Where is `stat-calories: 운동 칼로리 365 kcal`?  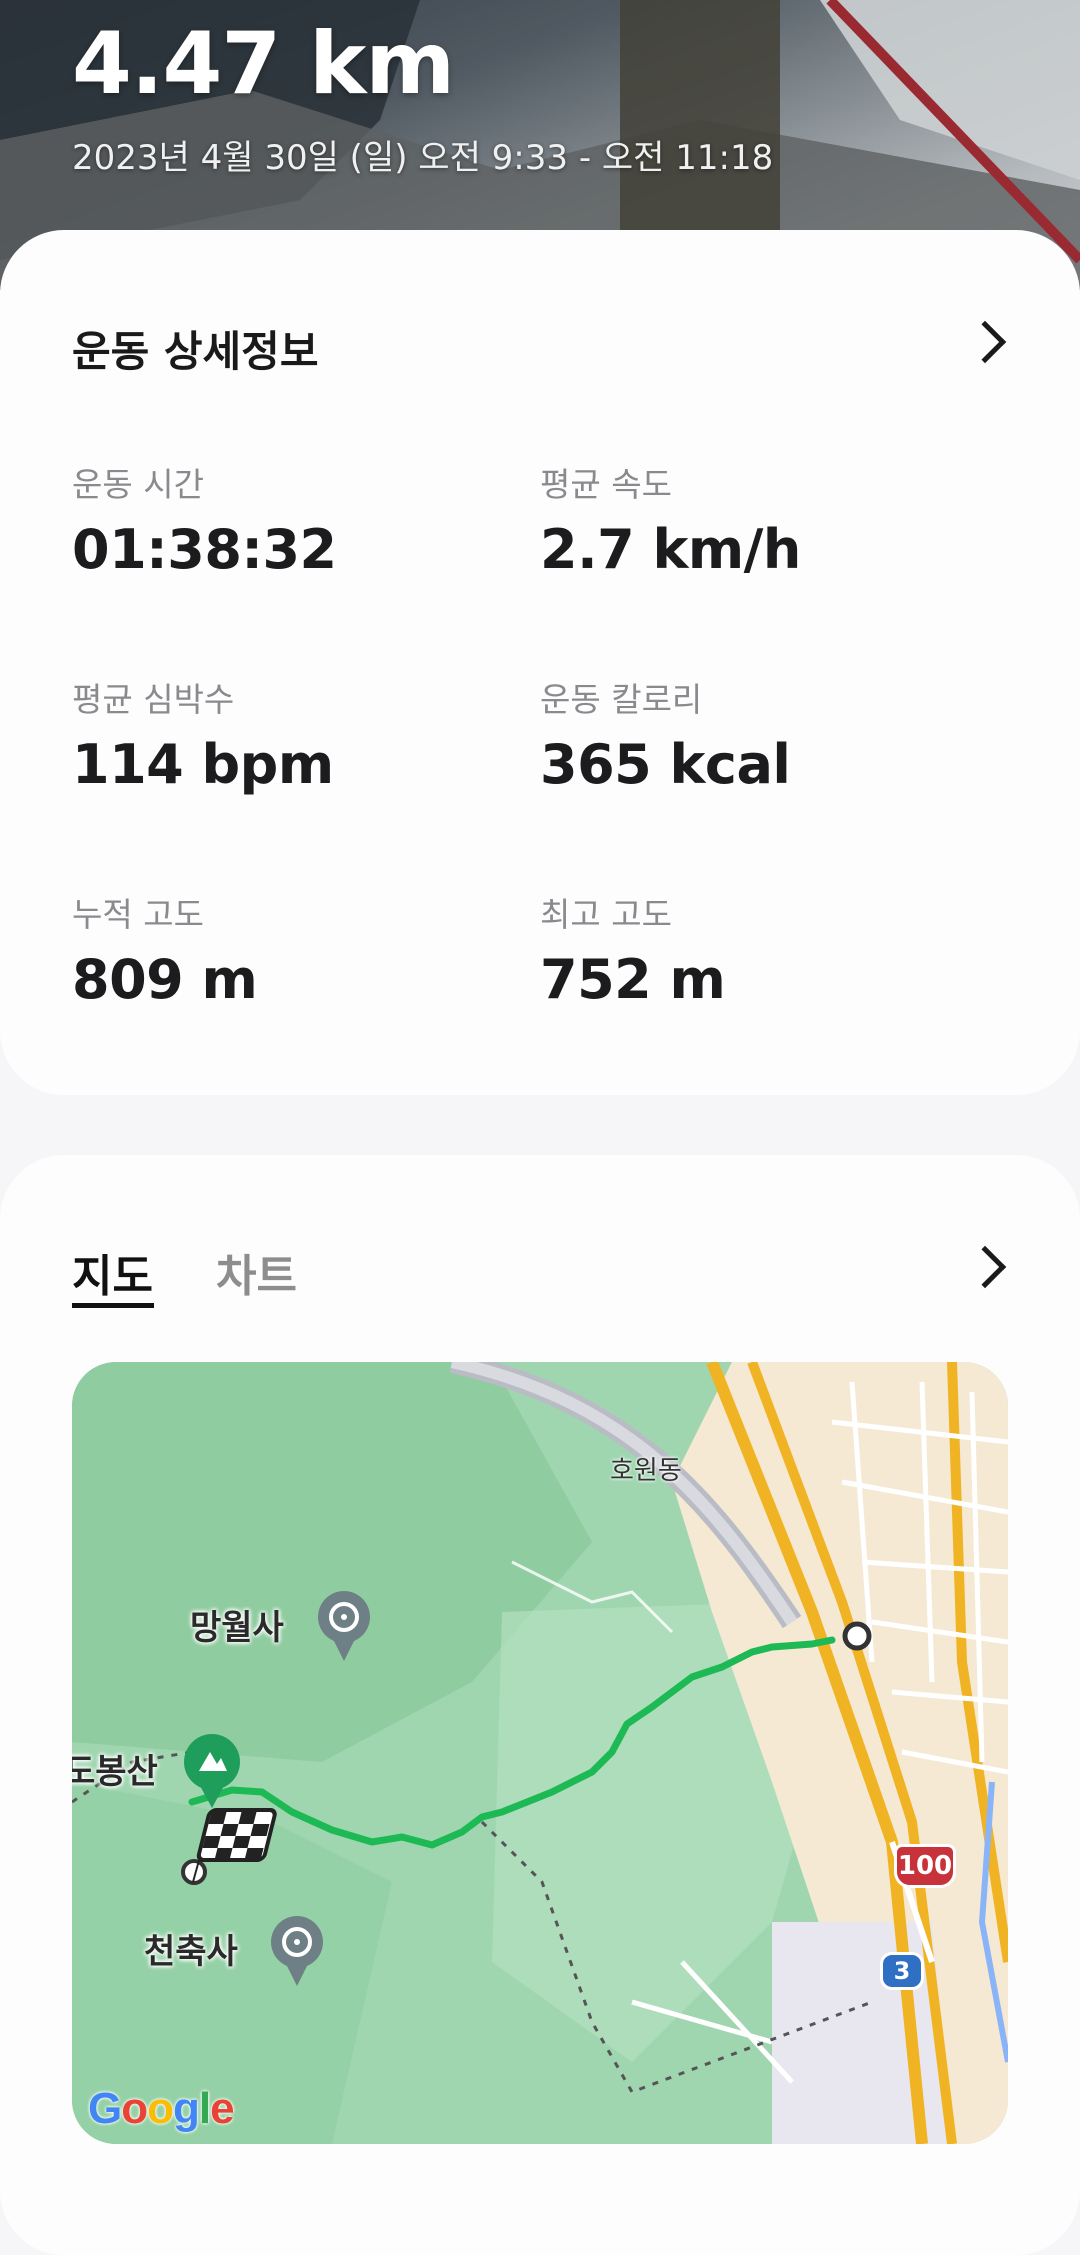
stat-calories: 운동 칼로리 365 kcal is located at coordinates (665, 734).